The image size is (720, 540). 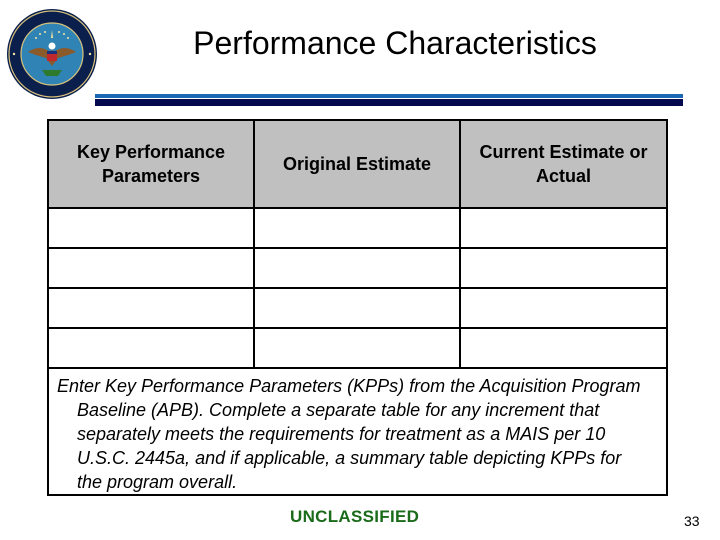 I want to click on header-current-estimate-or-actual: Current Estimate or Actual, so click(x=563, y=164).